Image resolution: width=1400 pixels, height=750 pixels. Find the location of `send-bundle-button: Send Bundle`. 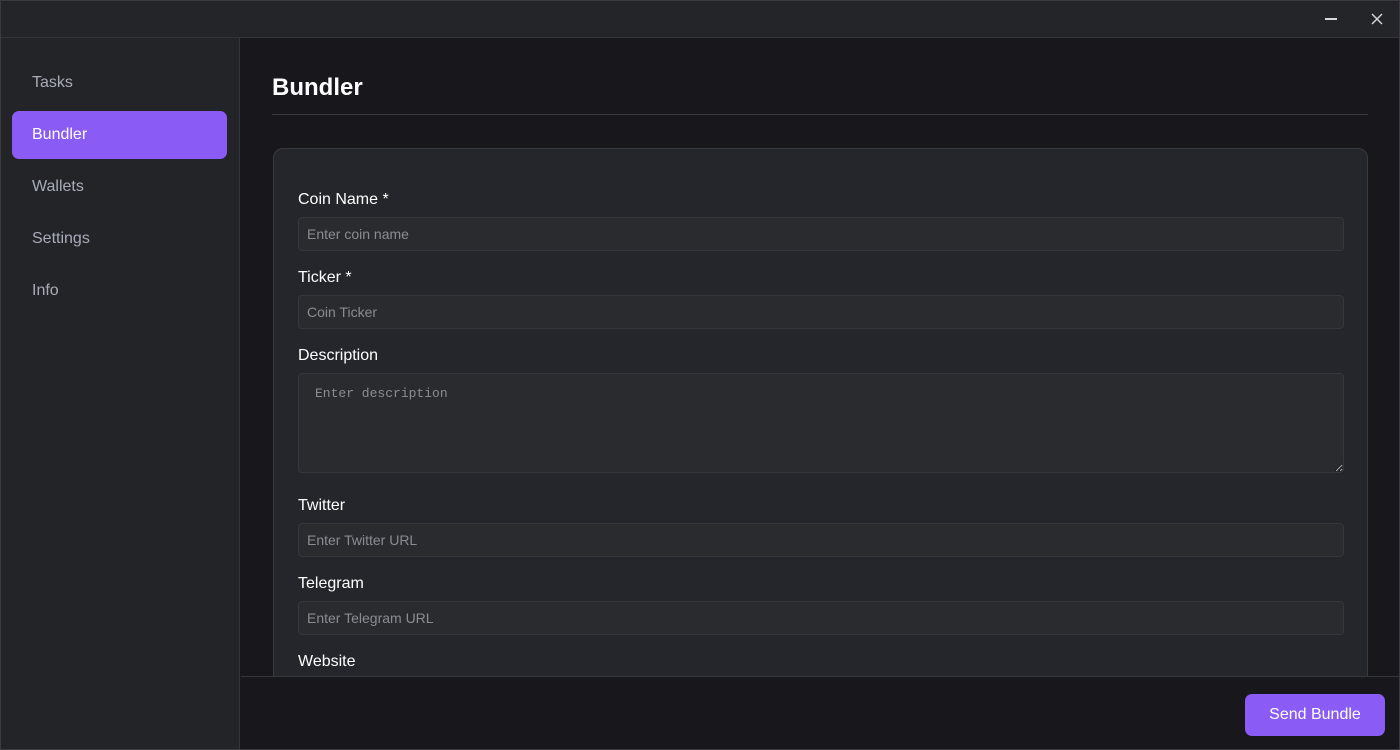

send-bundle-button: Send Bundle is located at coordinates (1315, 715).